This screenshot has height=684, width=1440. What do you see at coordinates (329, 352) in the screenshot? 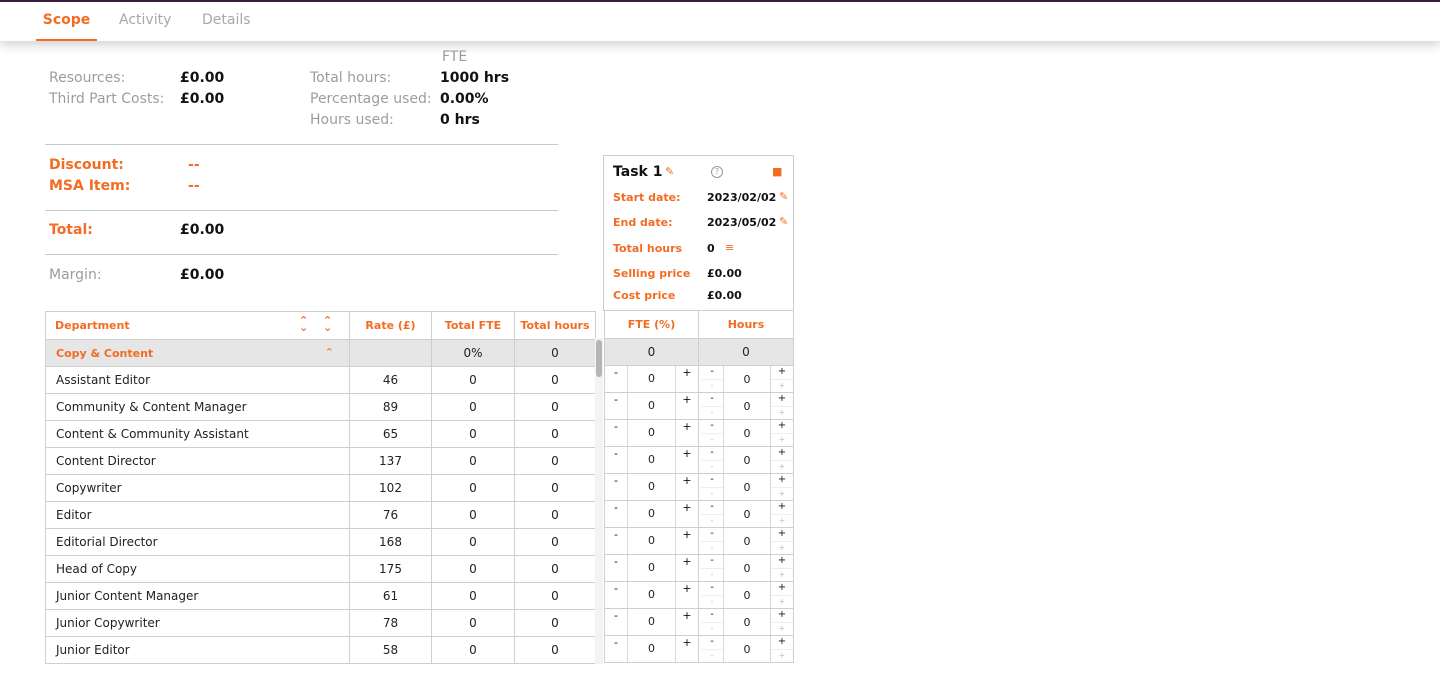
I see `collapse-icon: ⌃` at bounding box center [329, 352].